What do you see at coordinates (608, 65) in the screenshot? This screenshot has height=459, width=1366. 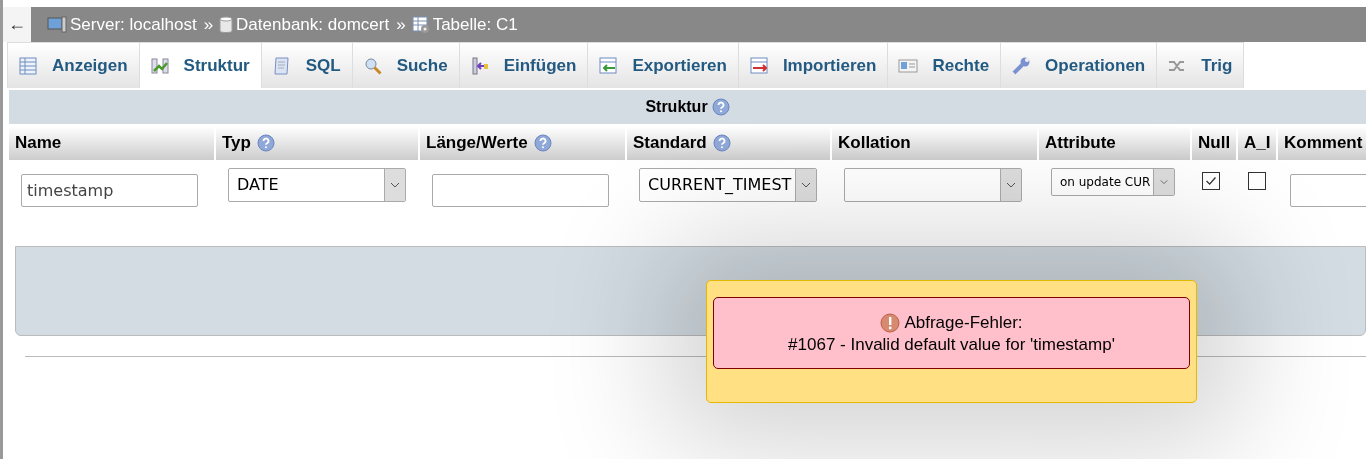 I see `export-icon` at bounding box center [608, 65].